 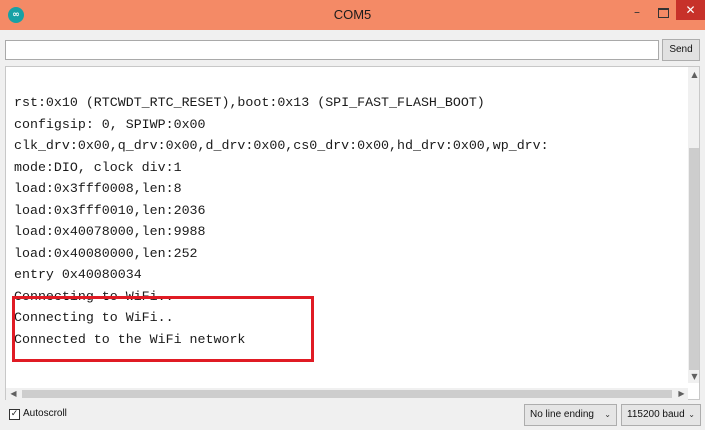 I want to click on close-icon: ✕, so click(x=690, y=10).